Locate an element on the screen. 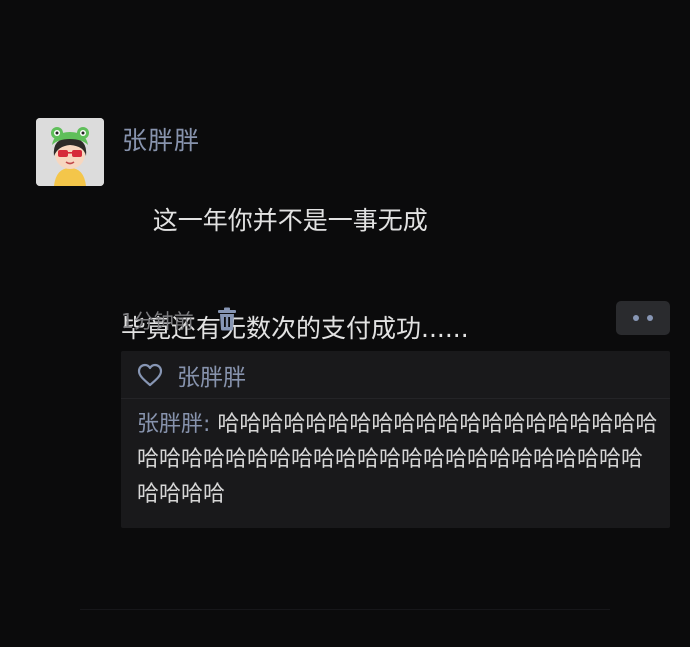  comment-author: 张胖胖 is located at coordinates (170, 424).